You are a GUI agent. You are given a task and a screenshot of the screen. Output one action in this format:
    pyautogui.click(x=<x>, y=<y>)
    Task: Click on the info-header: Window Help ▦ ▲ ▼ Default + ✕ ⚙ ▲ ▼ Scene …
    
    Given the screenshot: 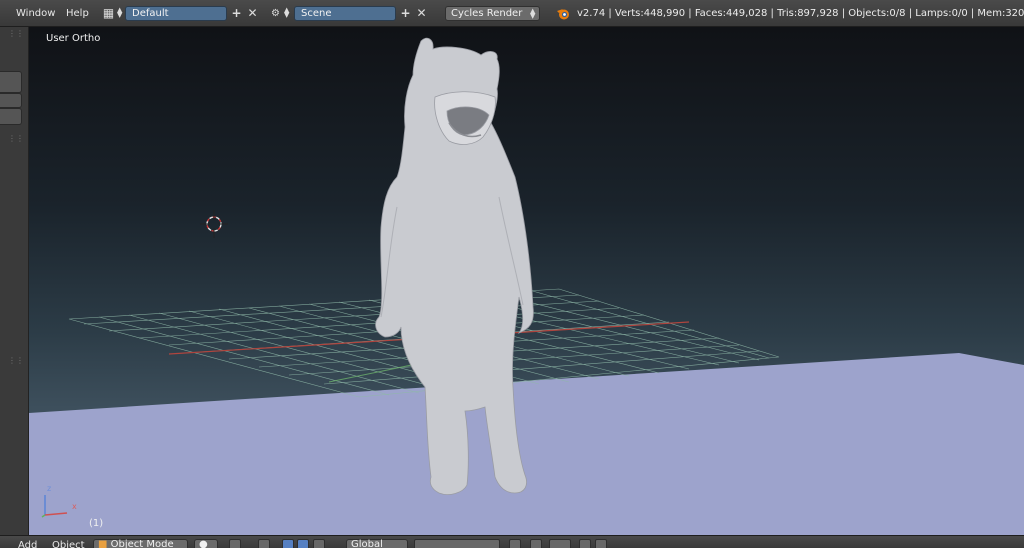 What is the action you would take?
    pyautogui.click(x=512, y=13)
    